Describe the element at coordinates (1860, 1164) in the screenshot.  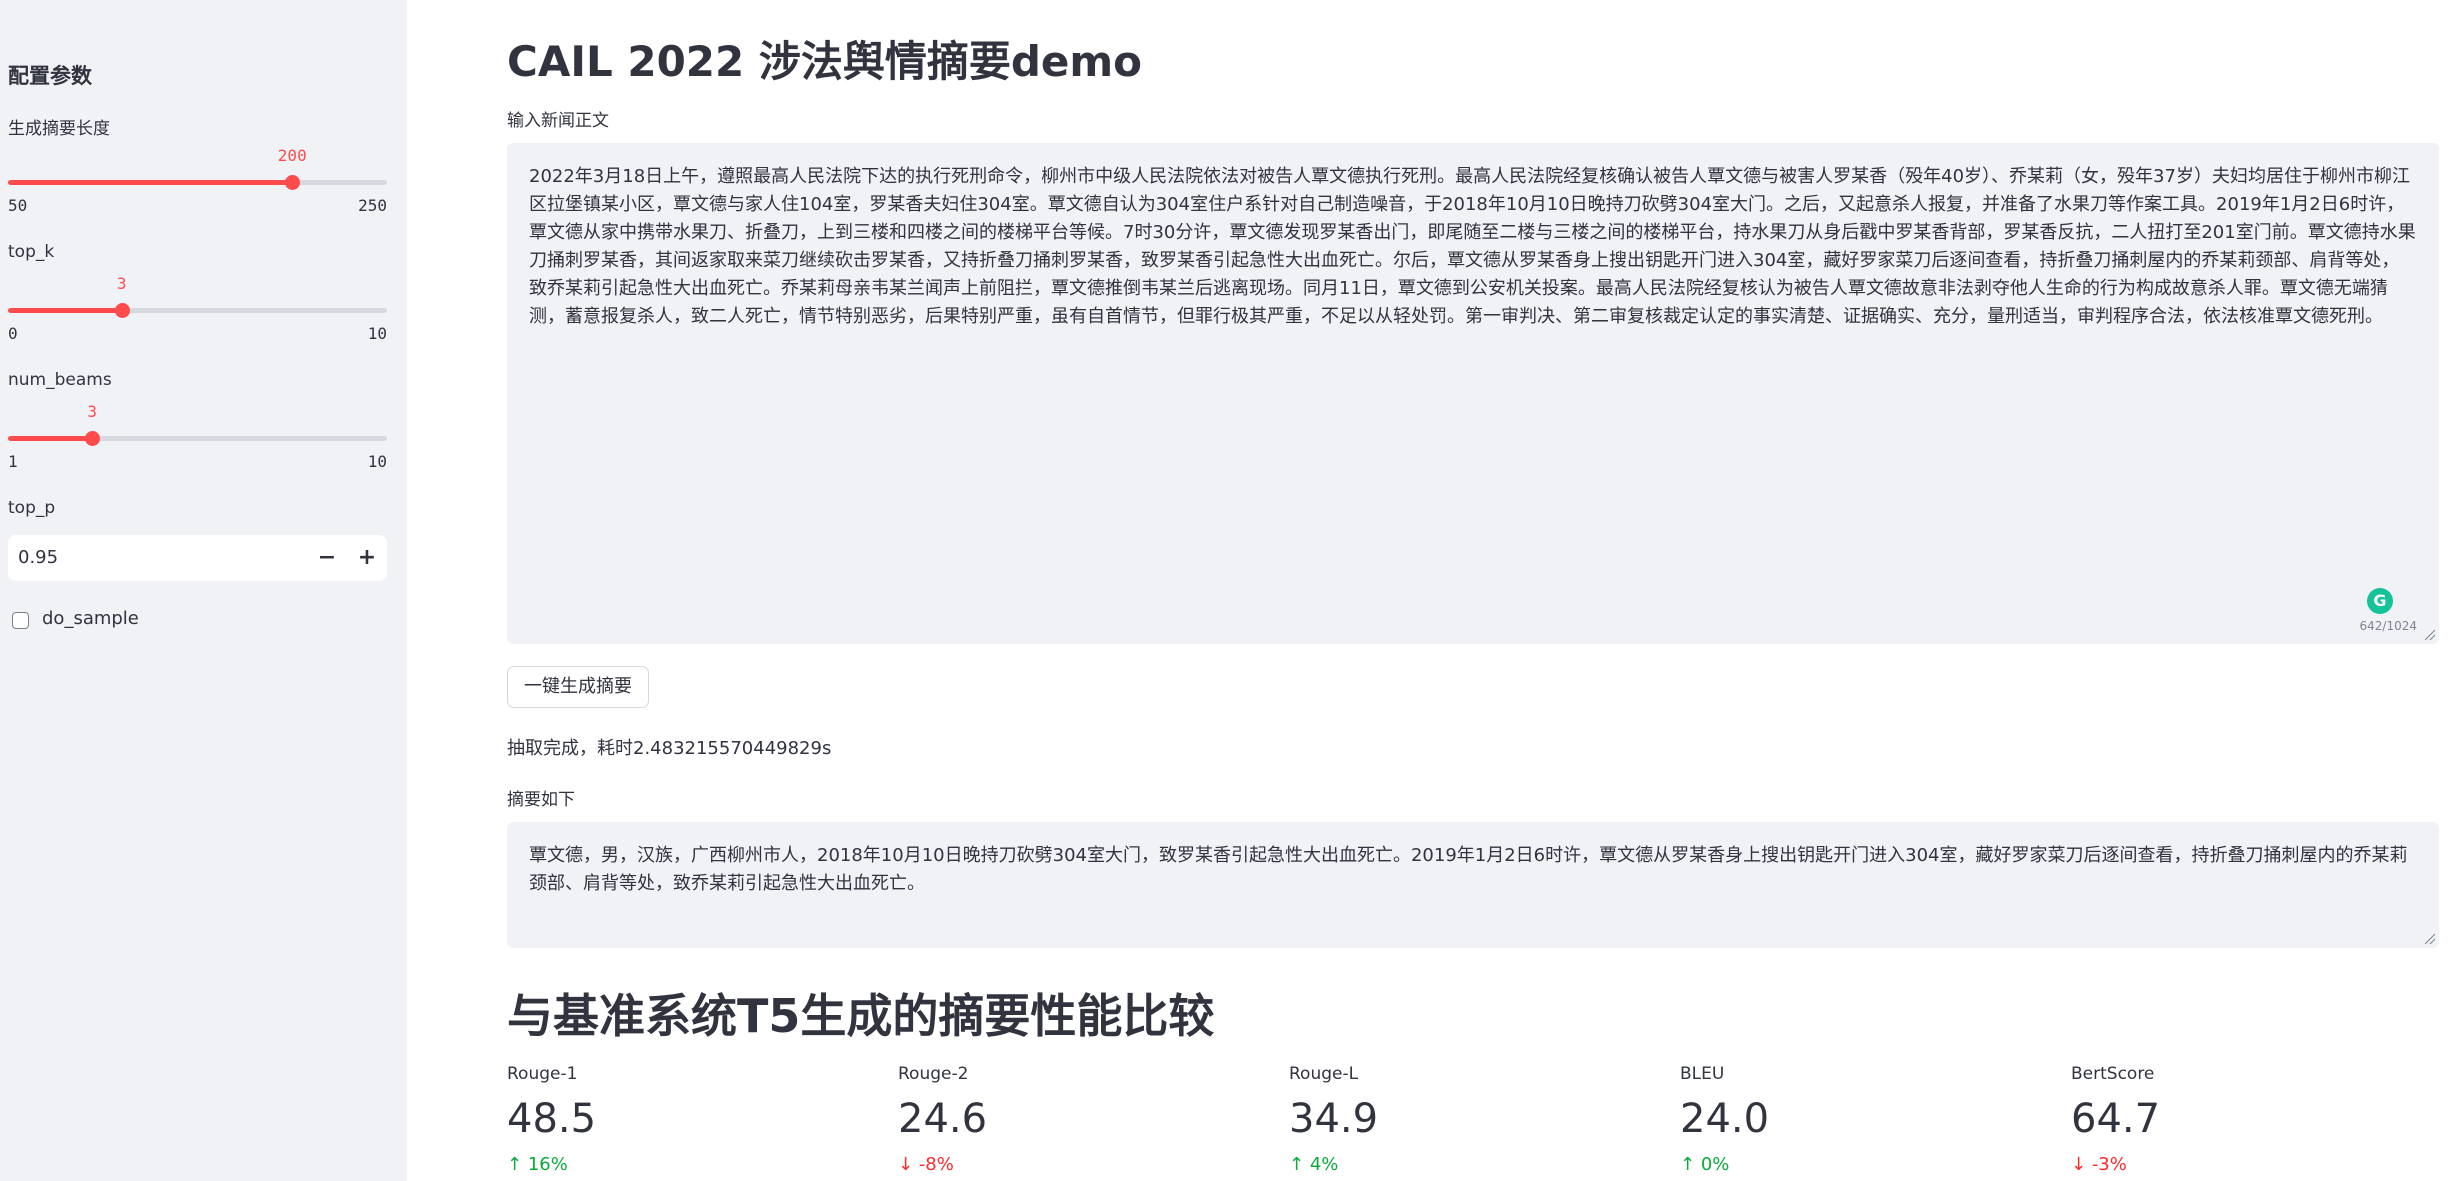
I see `metric-delta: ↑ 0%` at that location.